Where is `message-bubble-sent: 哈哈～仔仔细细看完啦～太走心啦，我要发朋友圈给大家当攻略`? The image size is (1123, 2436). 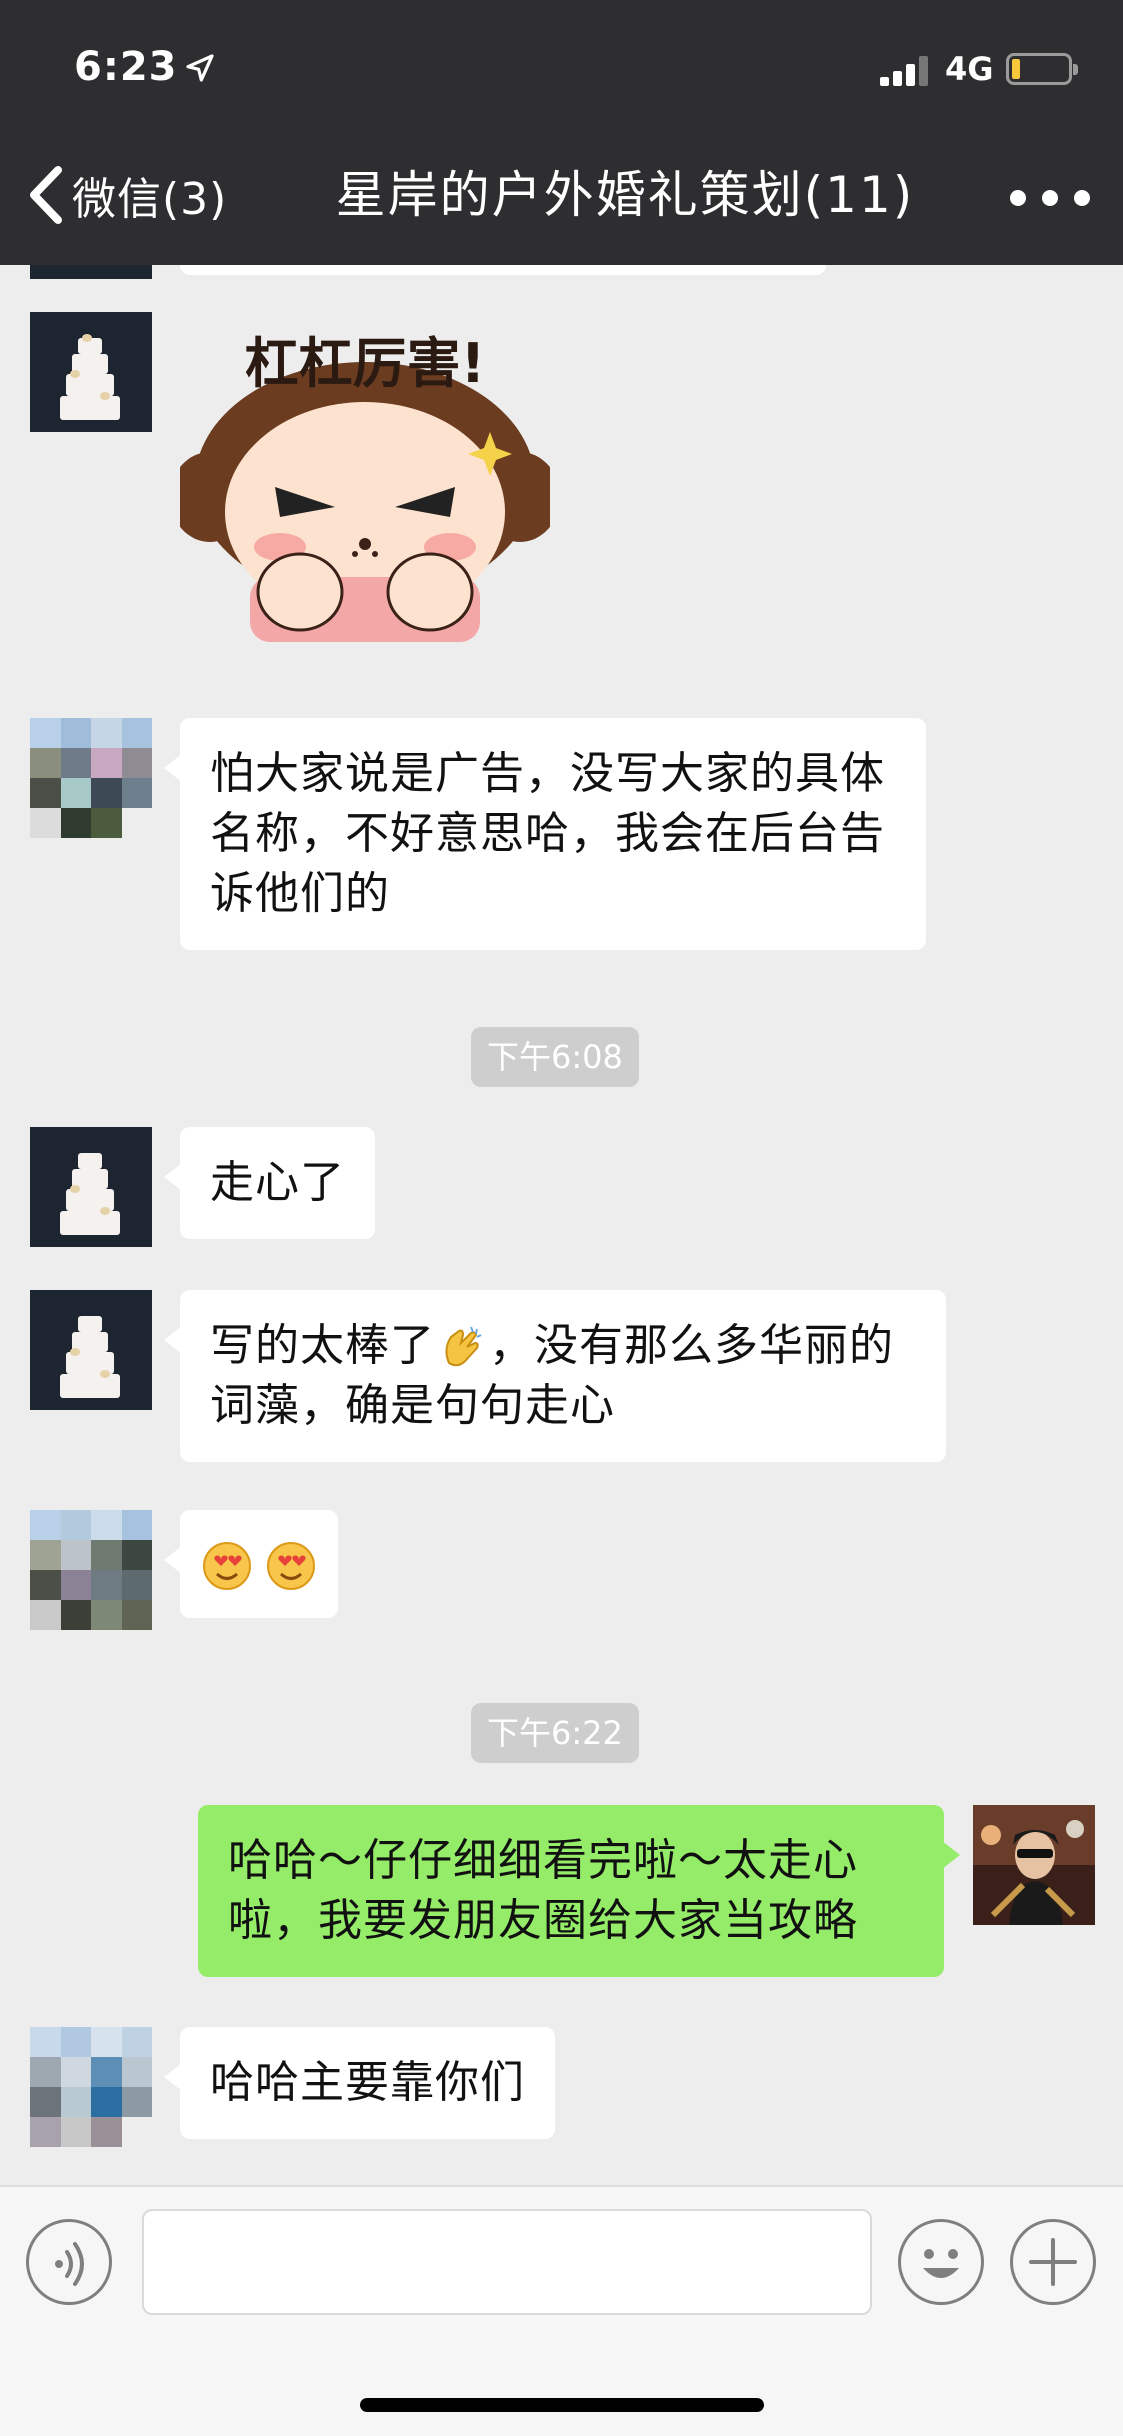
message-bubble-sent: 哈哈～仔仔细细看完啦～太走心啦，我要发朋友圈给大家当攻略 is located at coordinates (579, 1891).